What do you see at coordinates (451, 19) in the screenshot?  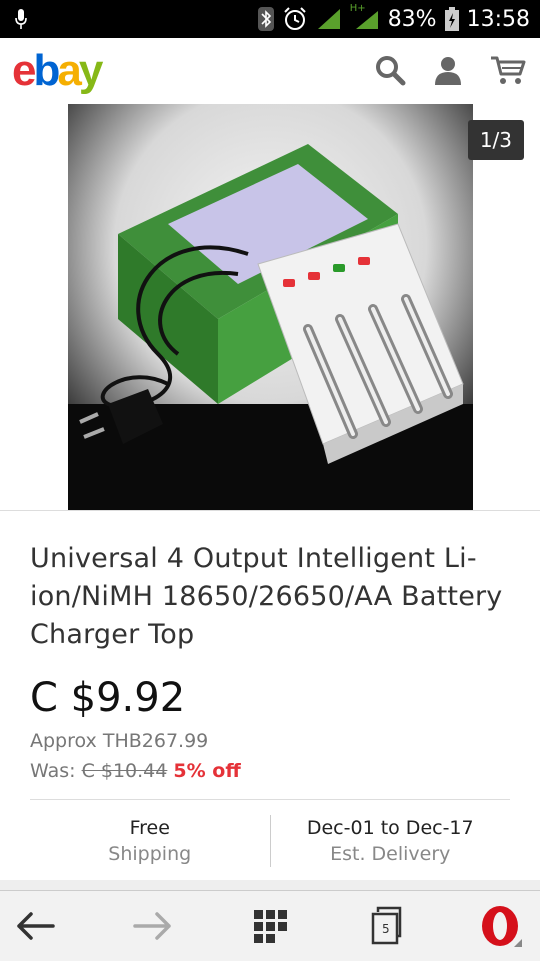 I see `battery-icon` at bounding box center [451, 19].